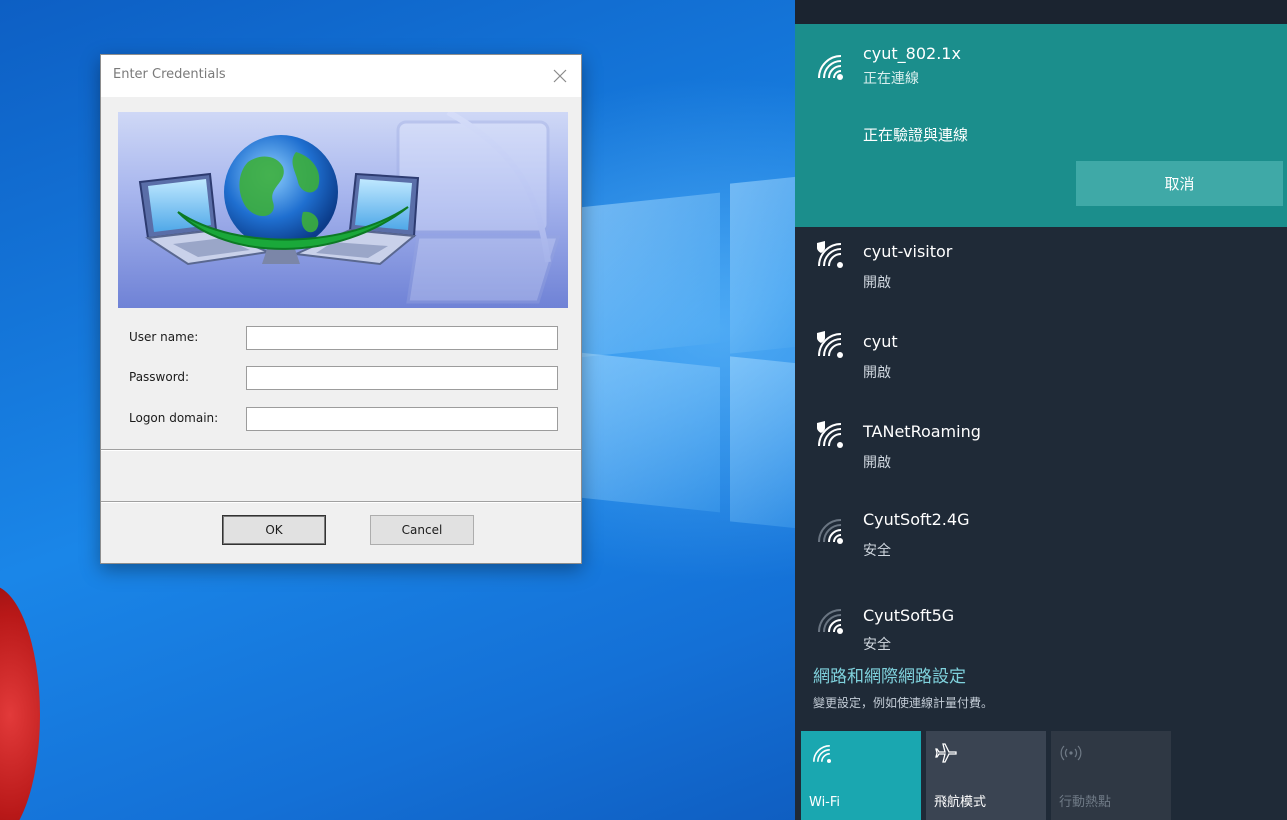 Image resolution: width=1287 pixels, height=820 pixels. What do you see at coordinates (343, 210) in the screenshot?
I see `network-banner-image` at bounding box center [343, 210].